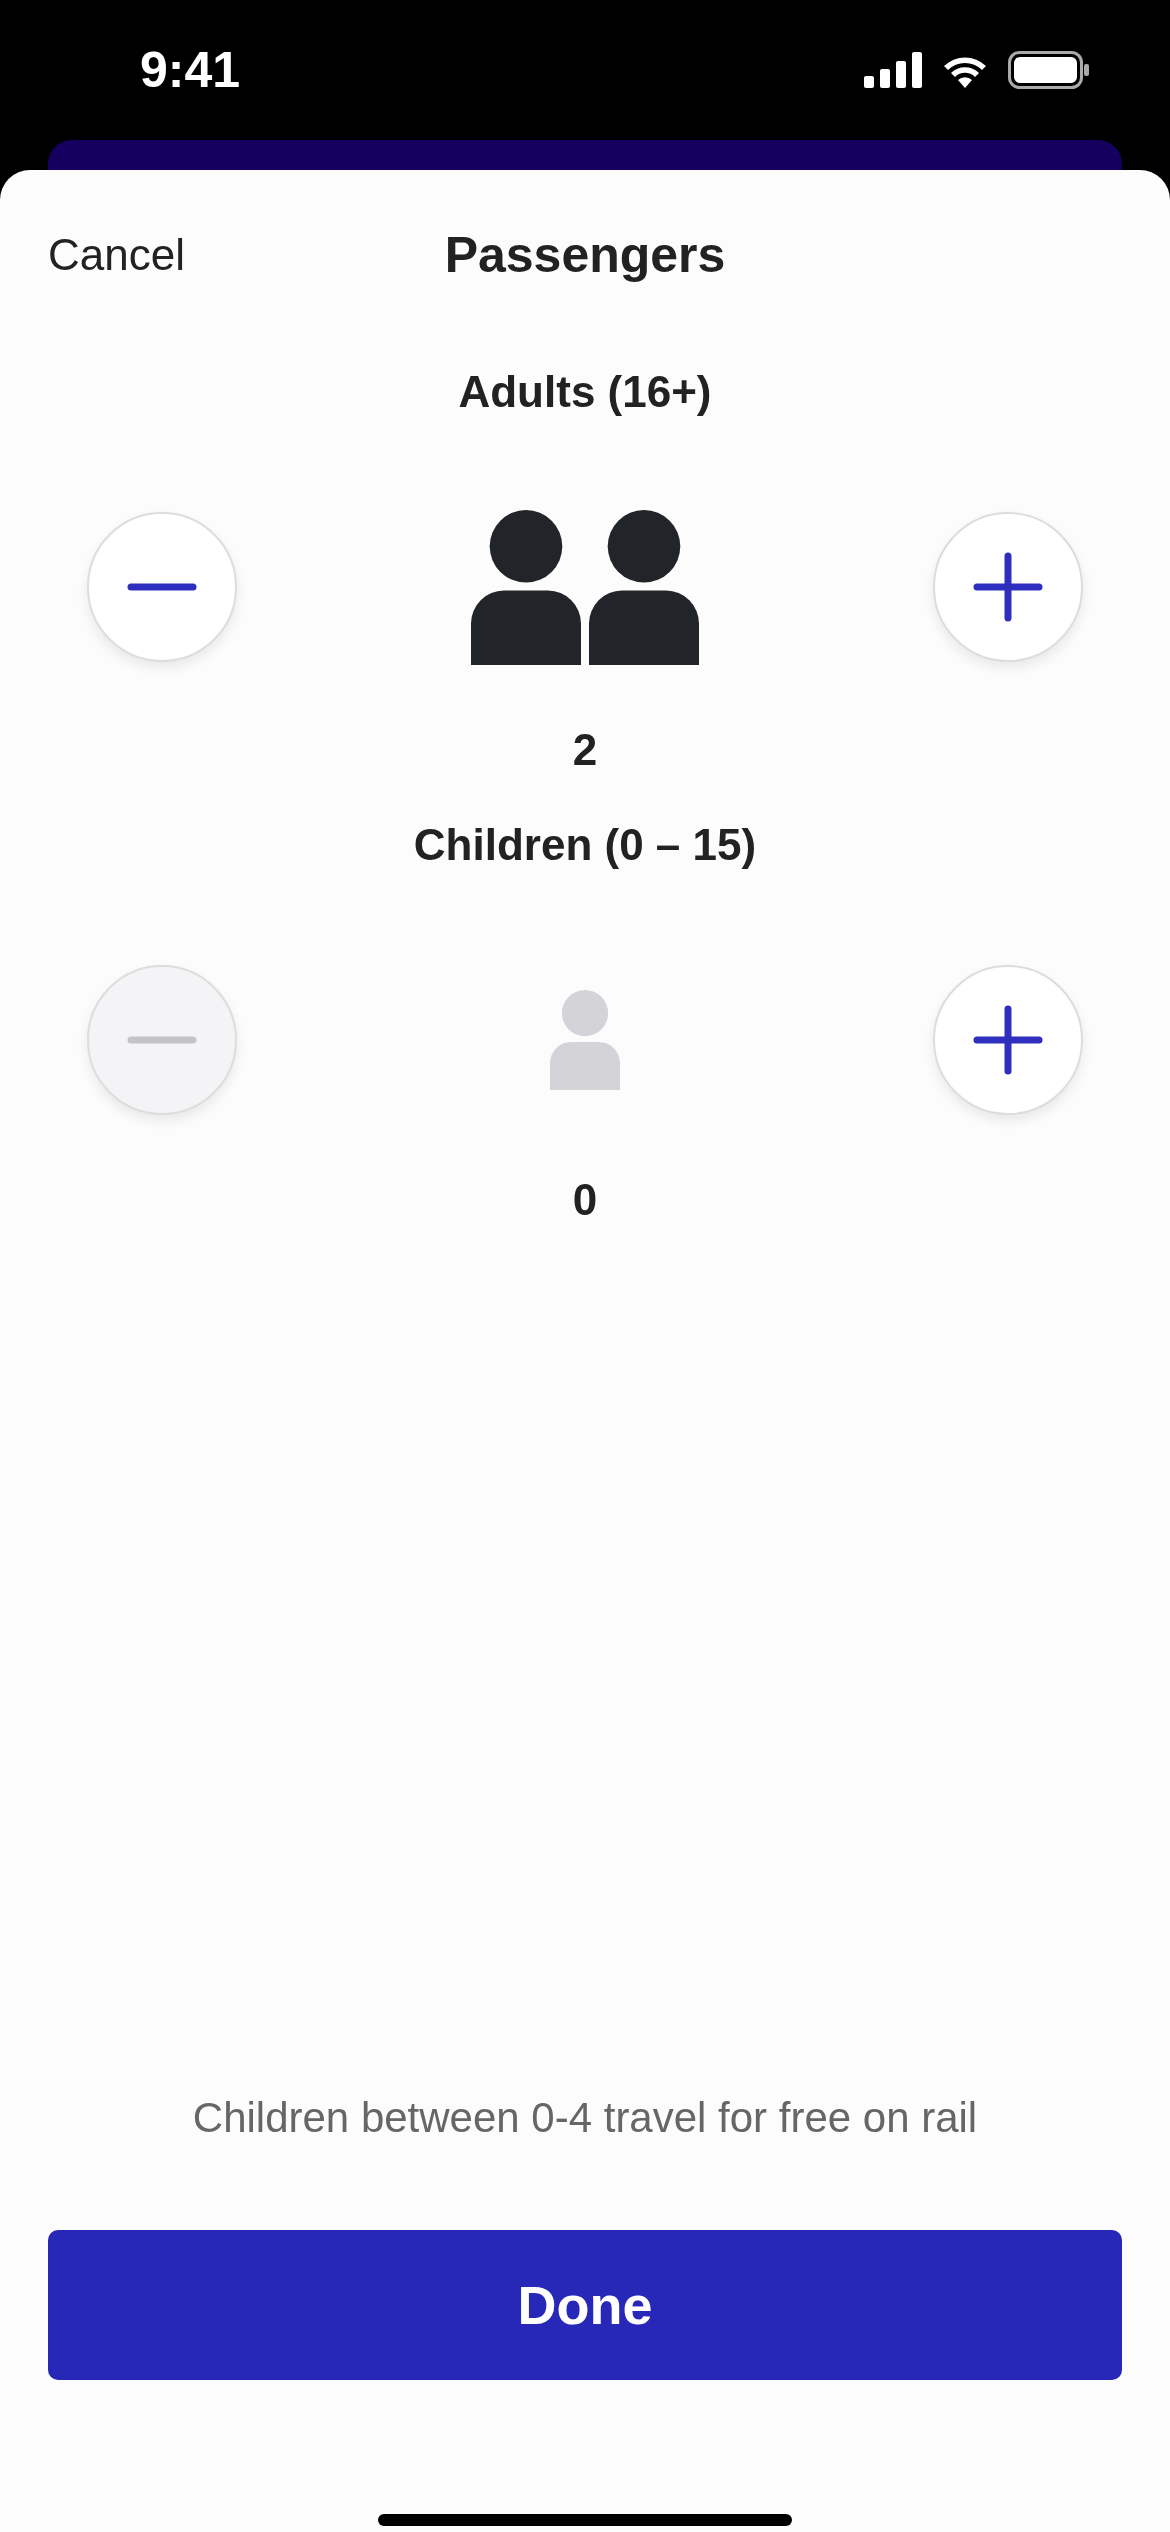  Describe the element at coordinates (190, 70) in the screenshot. I see `status-time: 9:41` at that location.